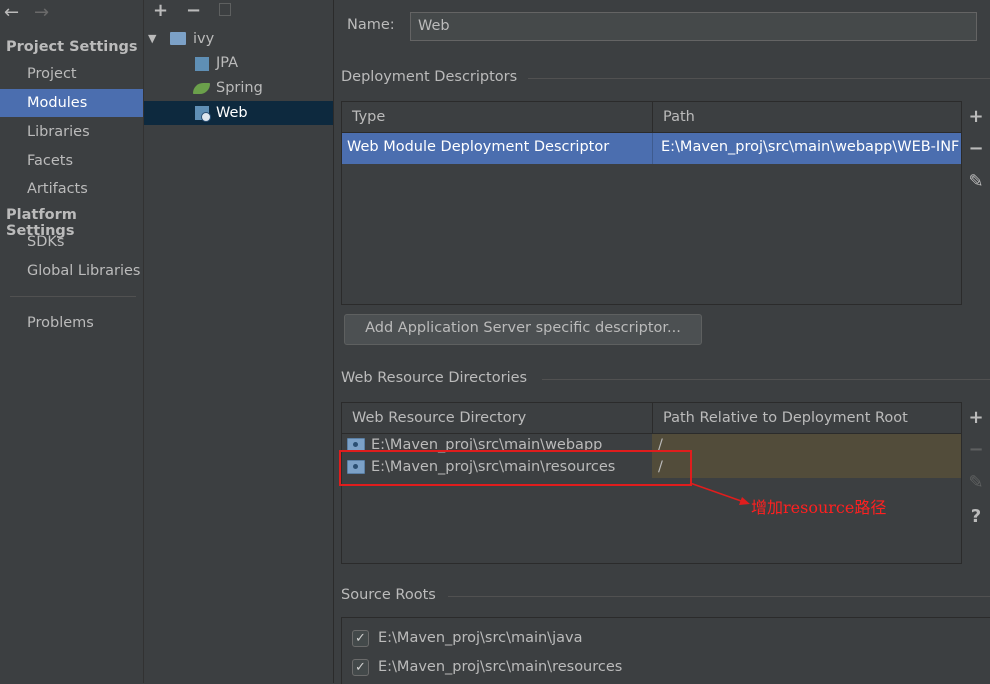 The width and height of the screenshot is (990, 684). I want to click on spring-leaf-icon, so click(201, 88).